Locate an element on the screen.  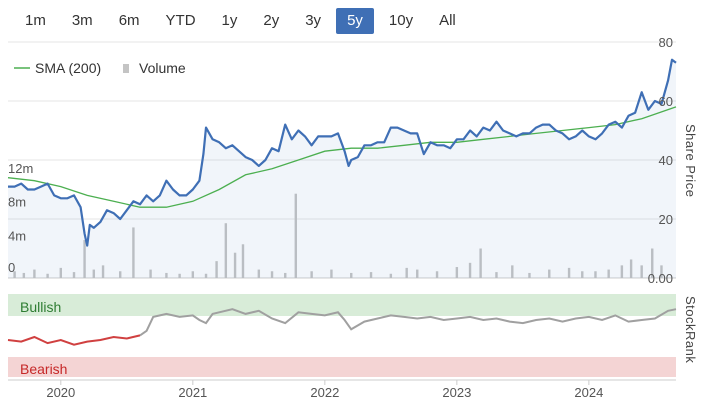
price-tick-label: 80 is located at coordinates (666, 42).